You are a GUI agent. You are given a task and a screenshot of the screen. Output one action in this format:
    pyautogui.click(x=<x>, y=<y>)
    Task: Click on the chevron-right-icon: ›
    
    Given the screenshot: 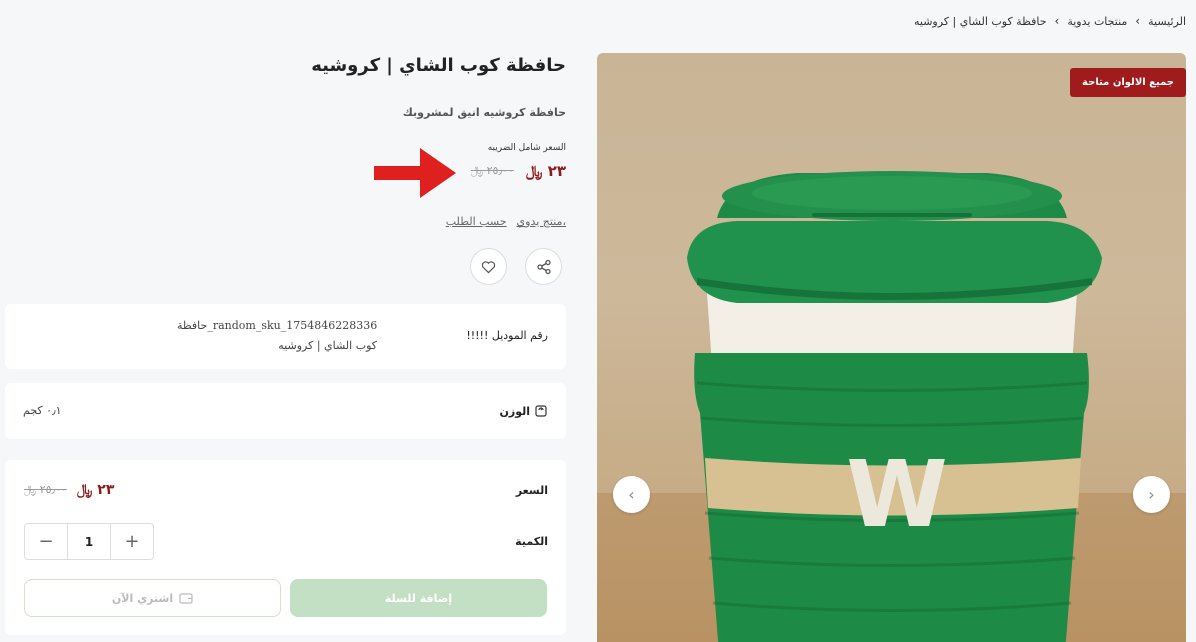 What is the action you would take?
    pyautogui.click(x=1151, y=494)
    